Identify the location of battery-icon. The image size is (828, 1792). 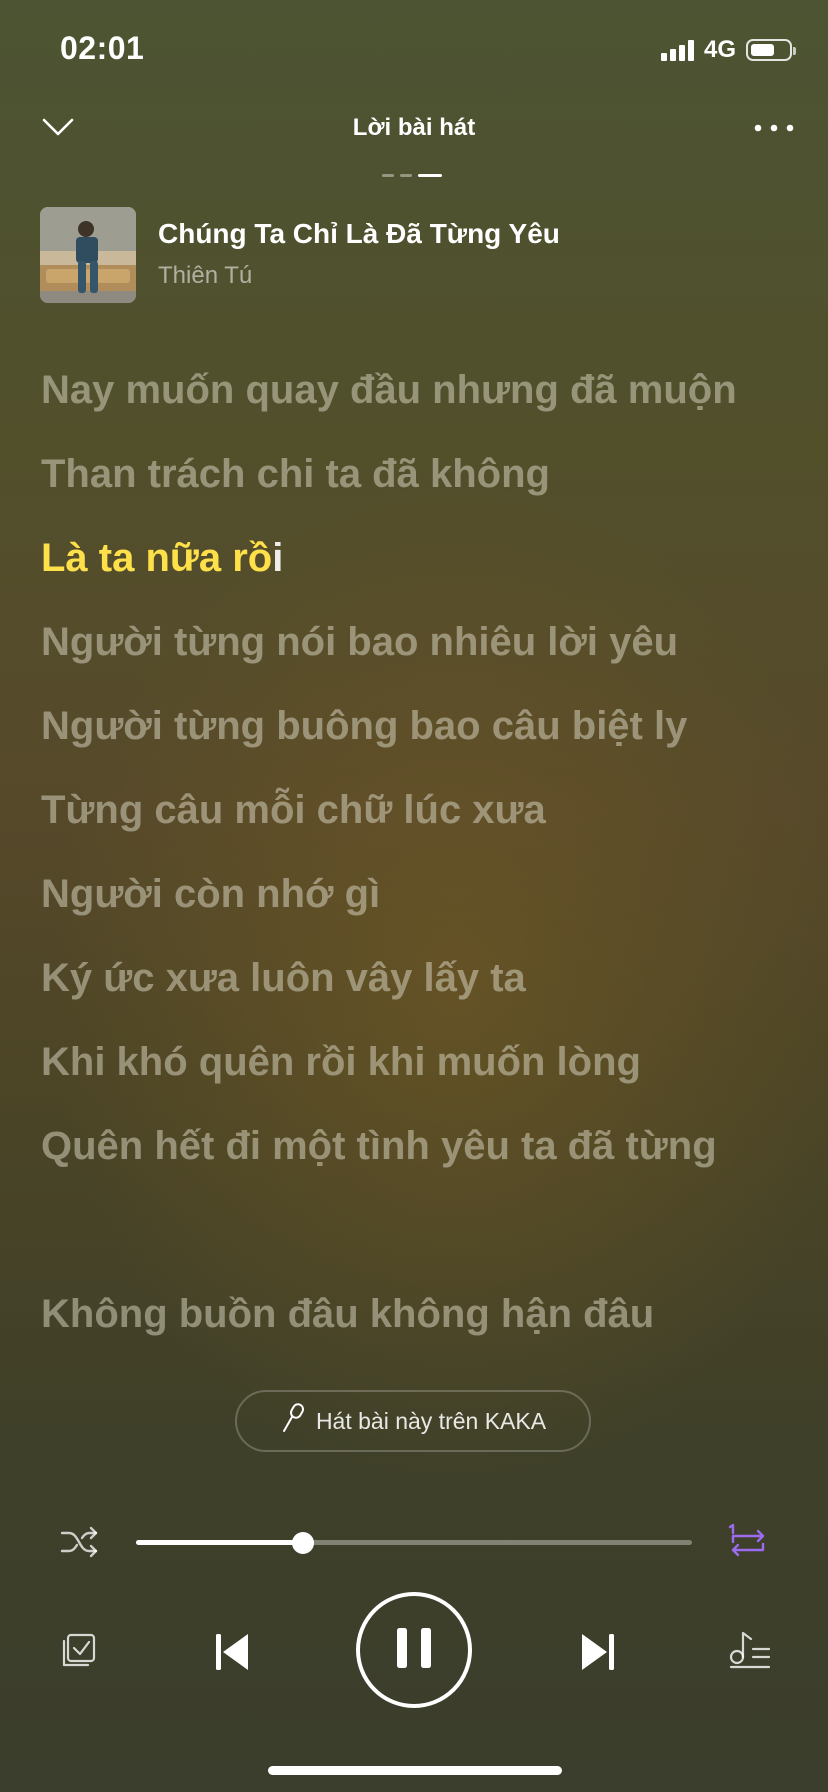
(771, 50).